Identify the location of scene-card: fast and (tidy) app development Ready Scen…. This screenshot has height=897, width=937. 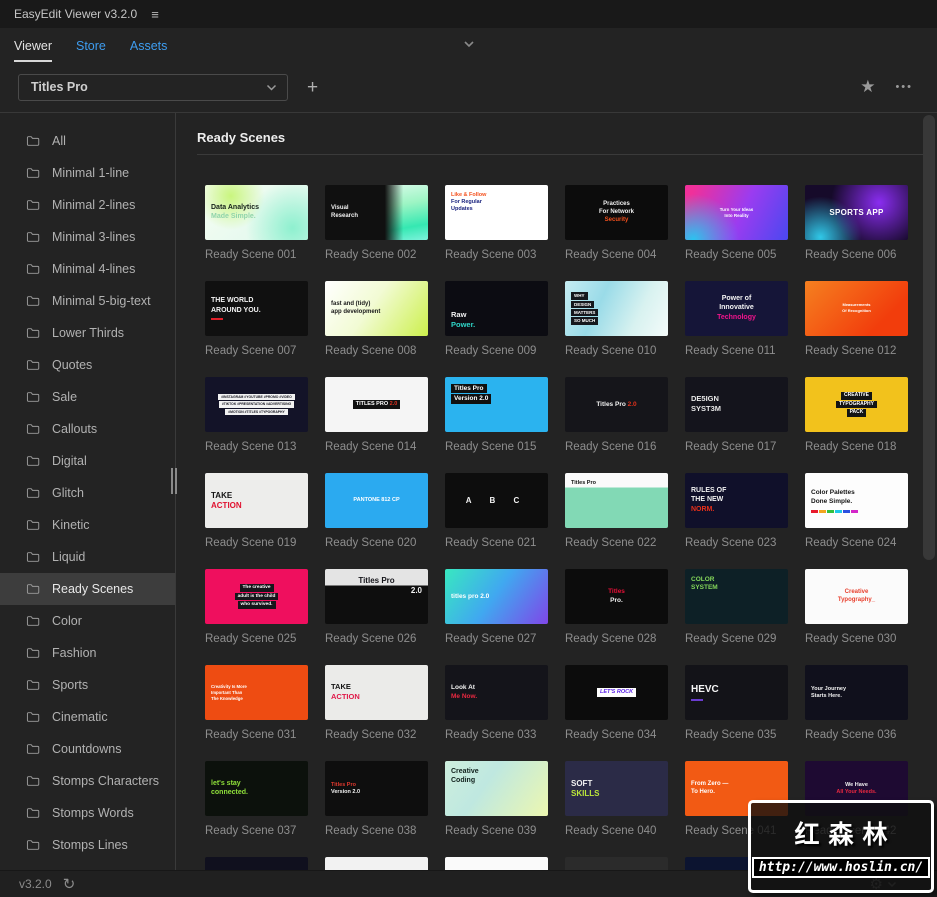
(376, 319).